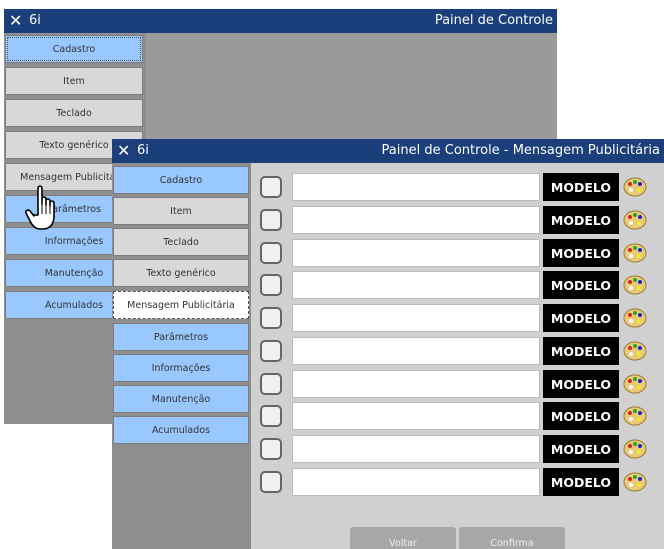  Describe the element at coordinates (181, 273) in the screenshot. I see `sidebar-item-texto-generico: Texto genérico` at that location.